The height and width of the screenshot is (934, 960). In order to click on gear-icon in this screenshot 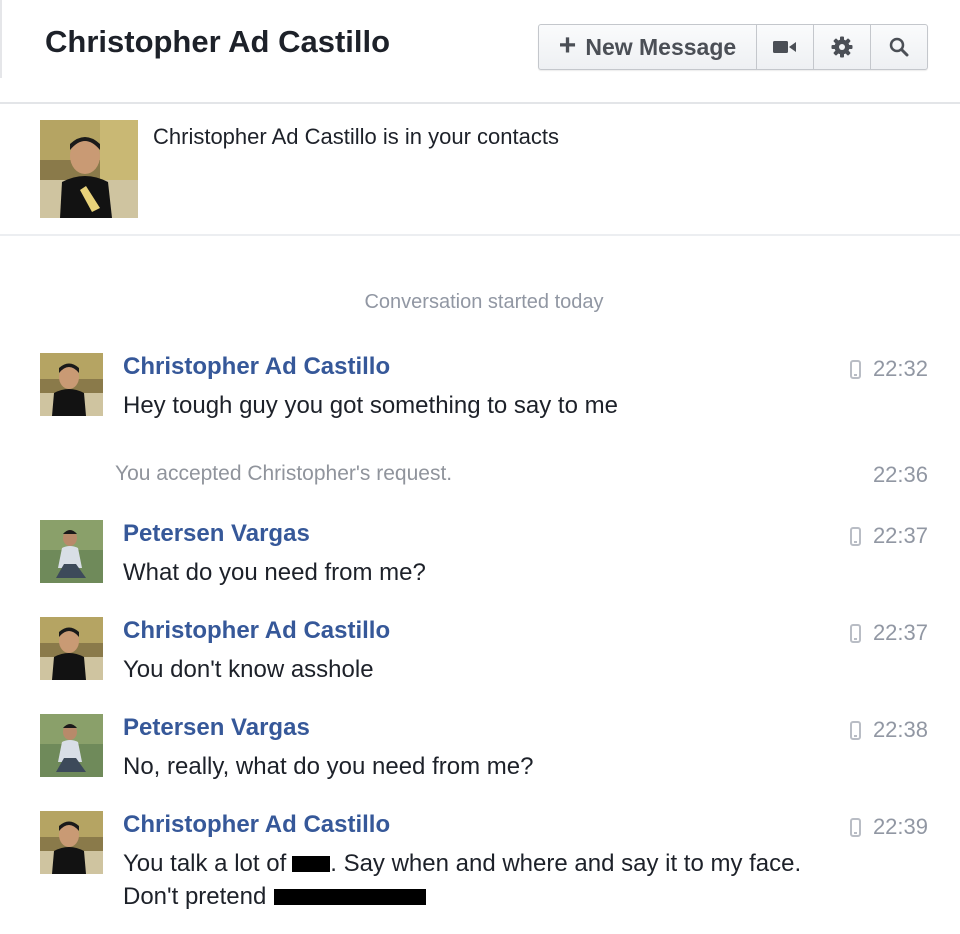, I will do `click(842, 47)`.